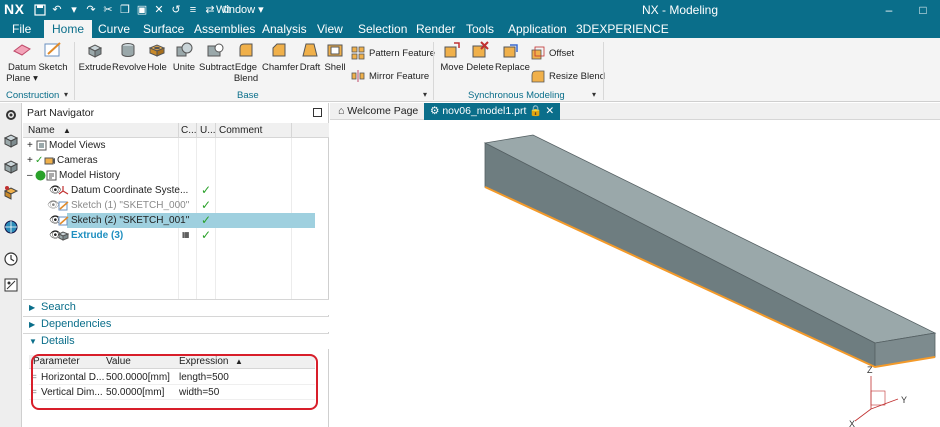 The height and width of the screenshot is (427, 940). I want to click on extrude-button: Extrude, so click(95, 56).